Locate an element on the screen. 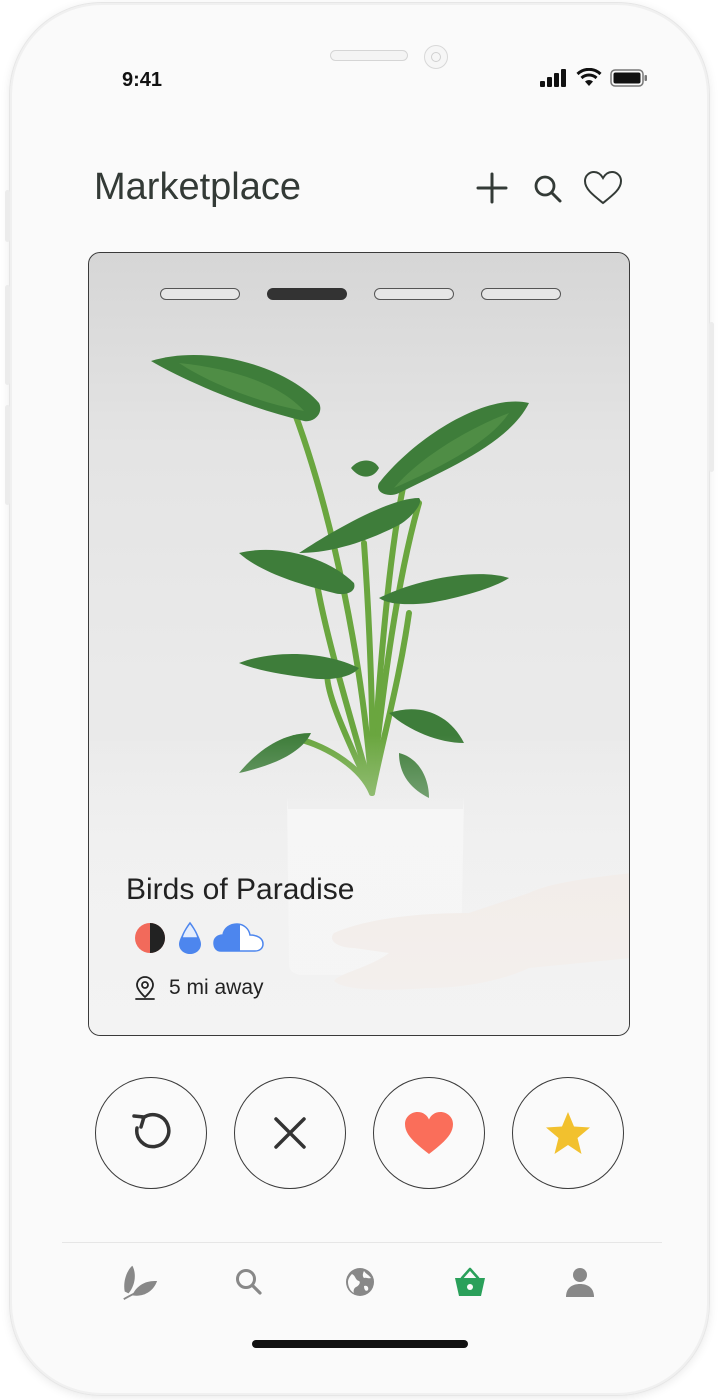  half-cloud-icon is located at coordinates (238, 937).